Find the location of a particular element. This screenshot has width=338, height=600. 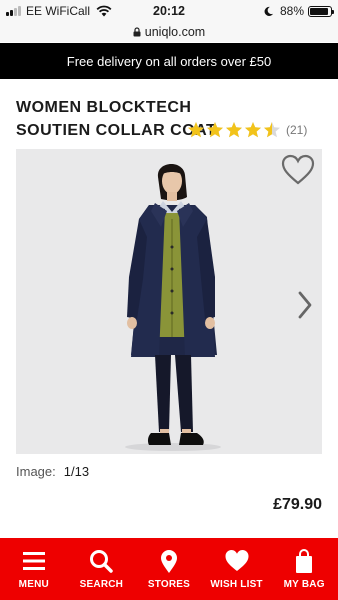

image-counter-value: 1/13 is located at coordinates (76, 471).